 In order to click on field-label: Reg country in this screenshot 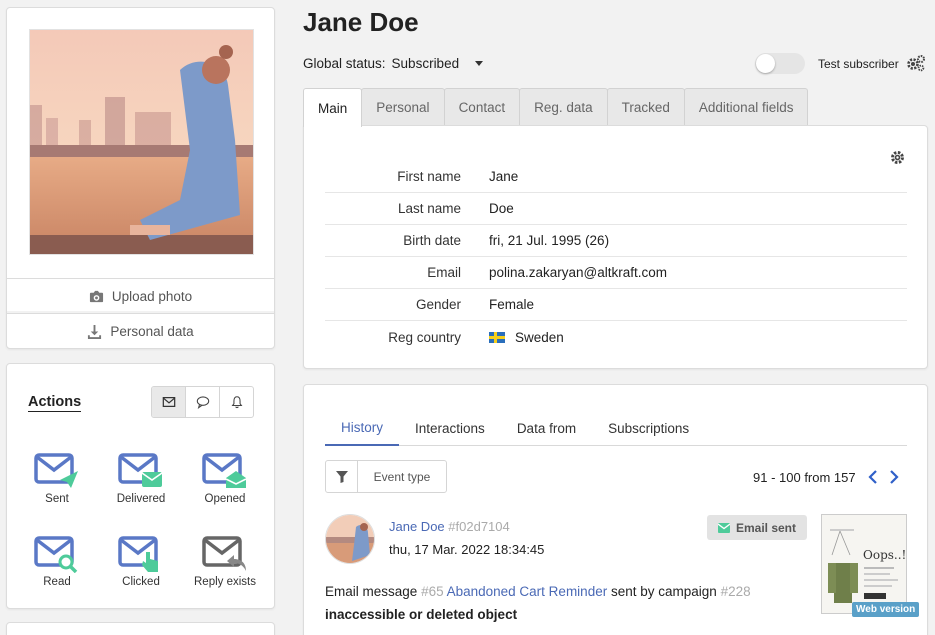, I will do `click(424, 337)`.